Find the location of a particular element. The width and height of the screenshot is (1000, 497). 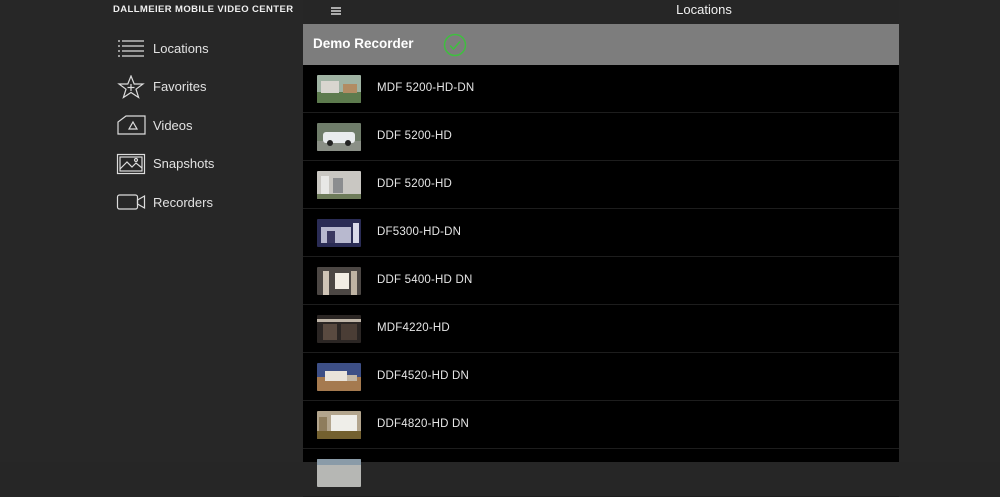

list-item is located at coordinates (601, 473).